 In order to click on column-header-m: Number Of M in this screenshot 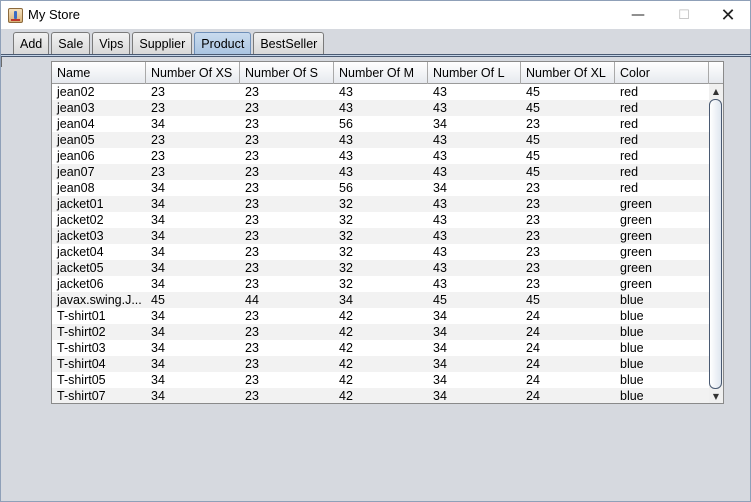, I will do `click(381, 73)`.